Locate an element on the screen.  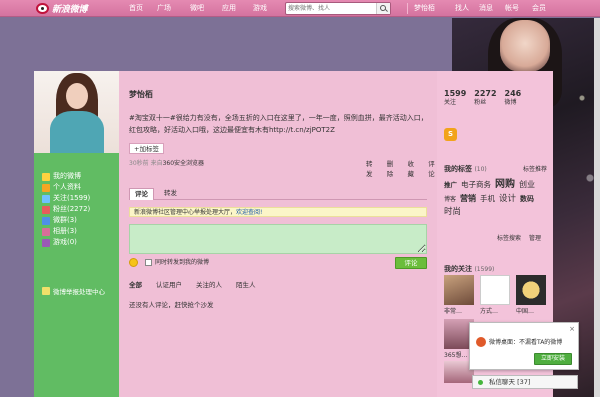
tab-forwards: 转发 is located at coordinates (170, 194).